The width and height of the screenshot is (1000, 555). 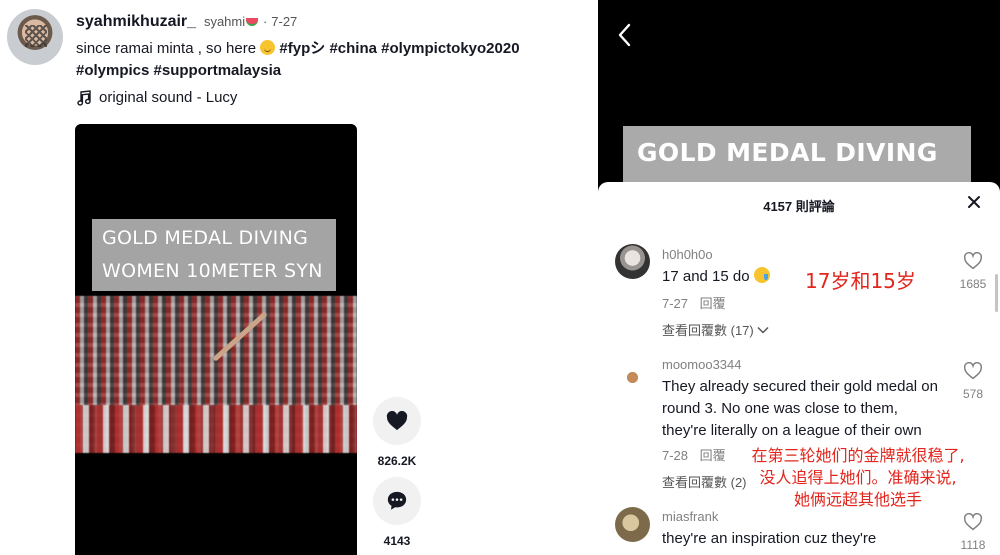 I want to click on video-overlay-title: GOLD MEDAL DIVING, so click(x=787, y=152).